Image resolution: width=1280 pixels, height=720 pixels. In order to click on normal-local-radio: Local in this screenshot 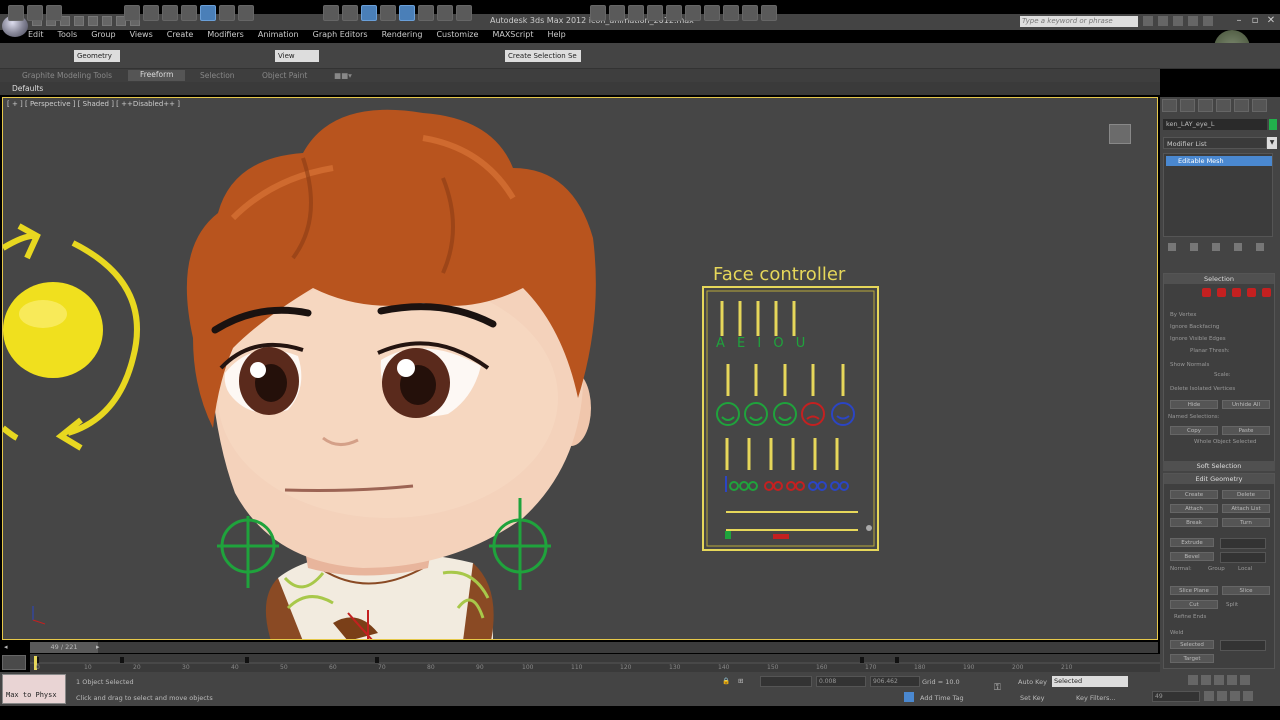, I will do `click(1245, 569)`.